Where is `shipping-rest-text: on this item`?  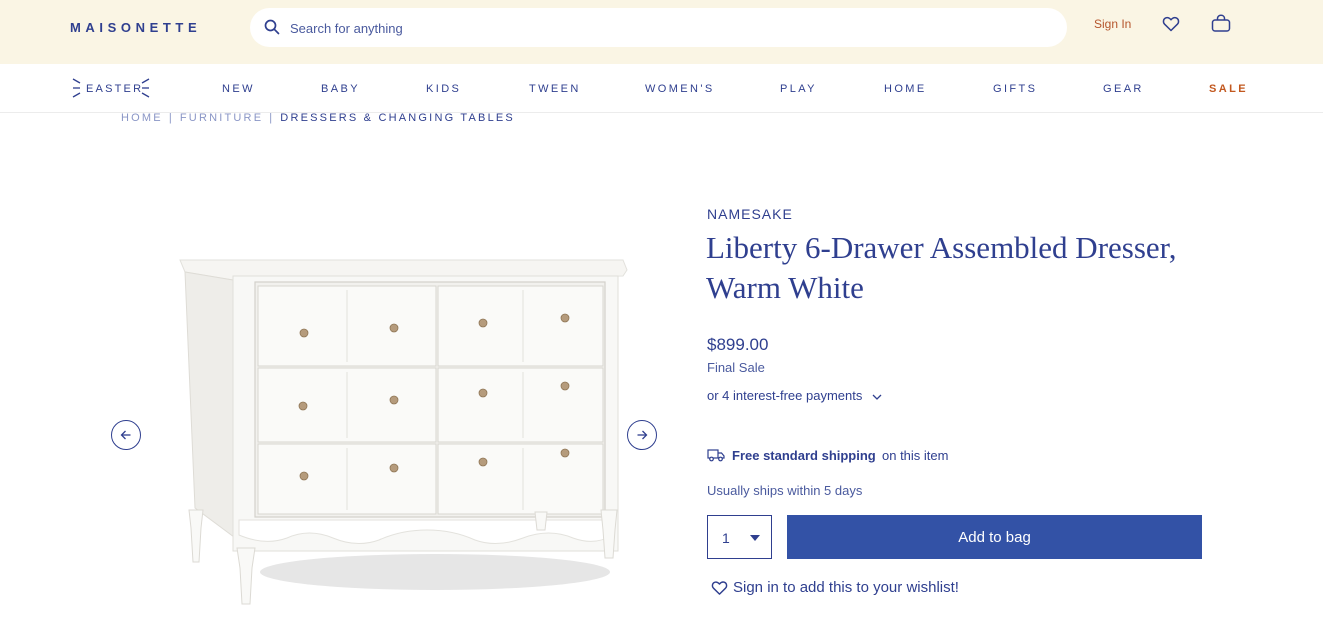 shipping-rest-text: on this item is located at coordinates (915, 455).